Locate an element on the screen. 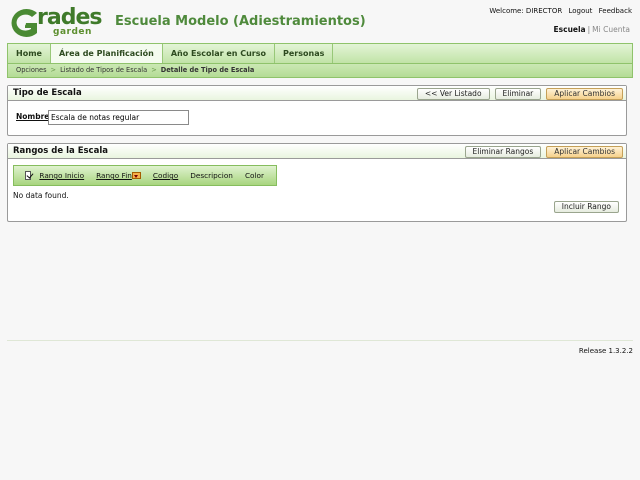  aplicar-cambios-button: Aplicar Cambios is located at coordinates (584, 94).